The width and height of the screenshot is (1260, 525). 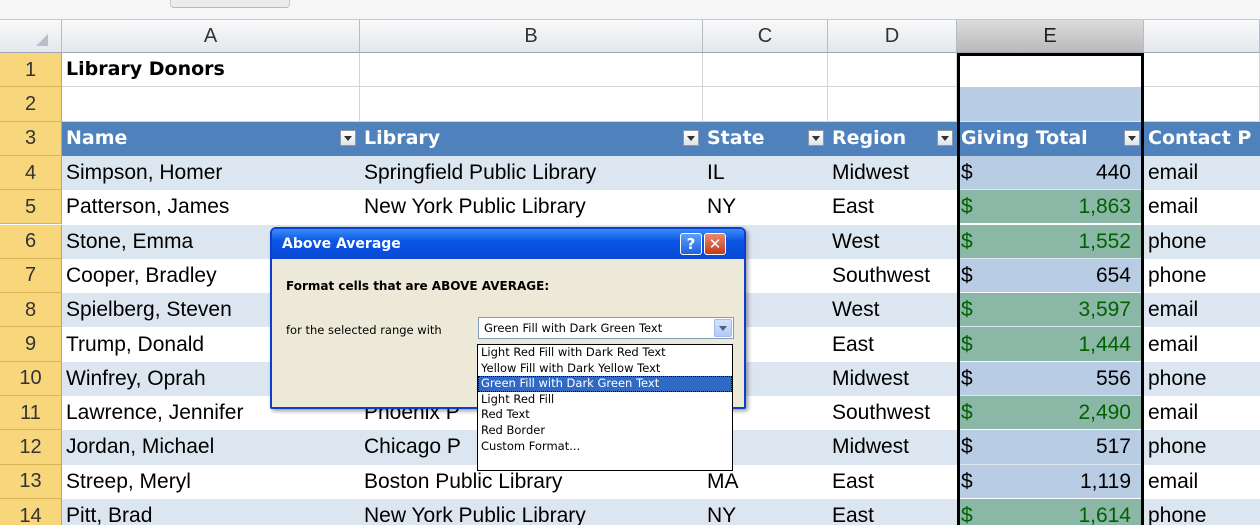 I want to click on cell-a1: Library Donors, so click(x=211, y=70).